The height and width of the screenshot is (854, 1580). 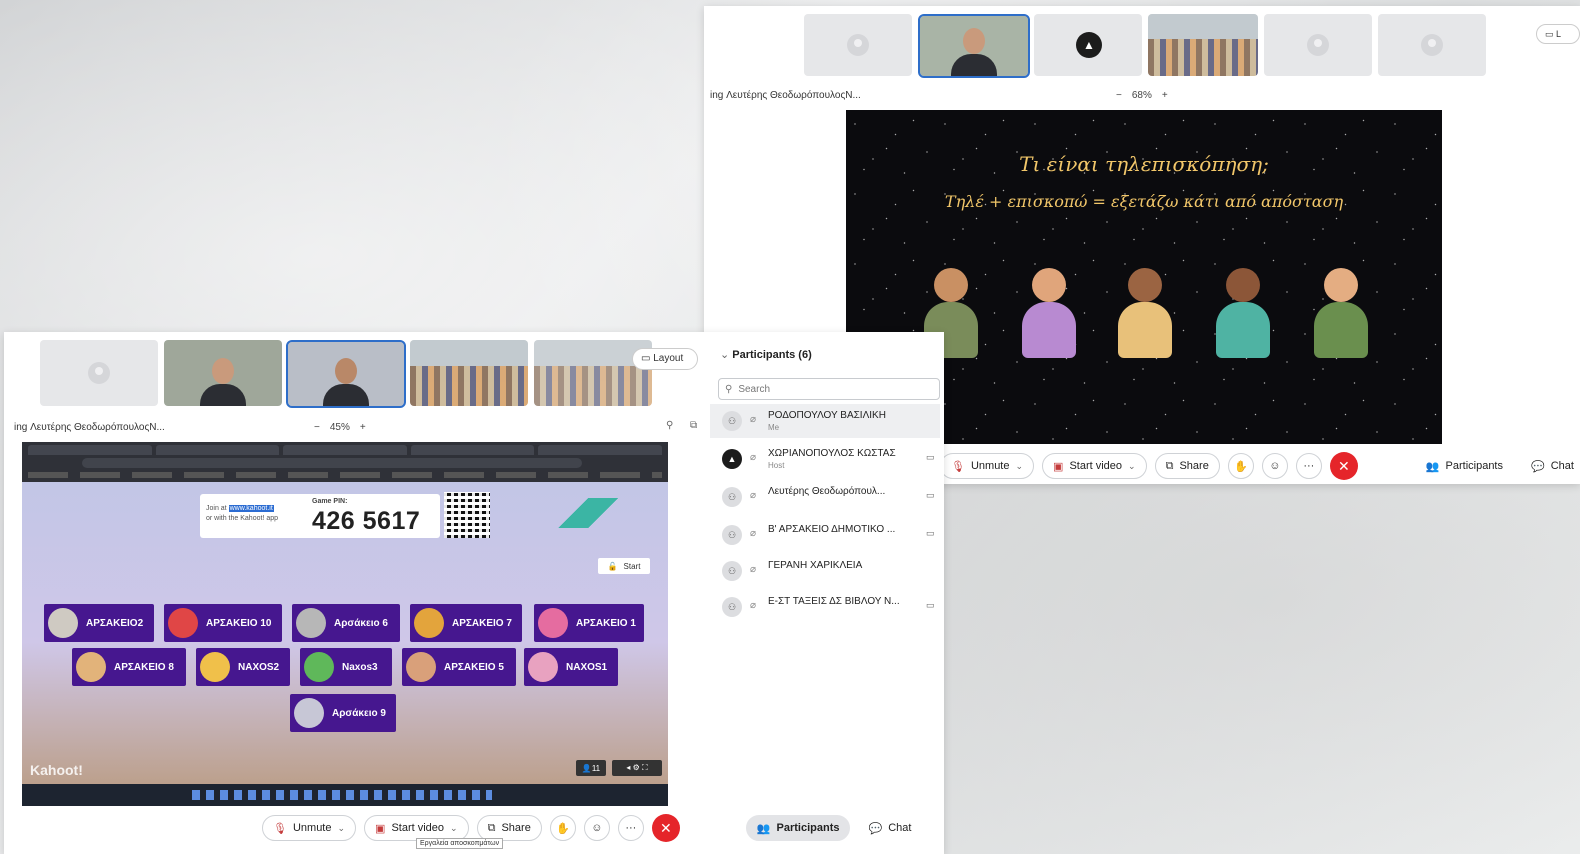 I want to click on layout-button: ▭ L, so click(x=1558, y=34).